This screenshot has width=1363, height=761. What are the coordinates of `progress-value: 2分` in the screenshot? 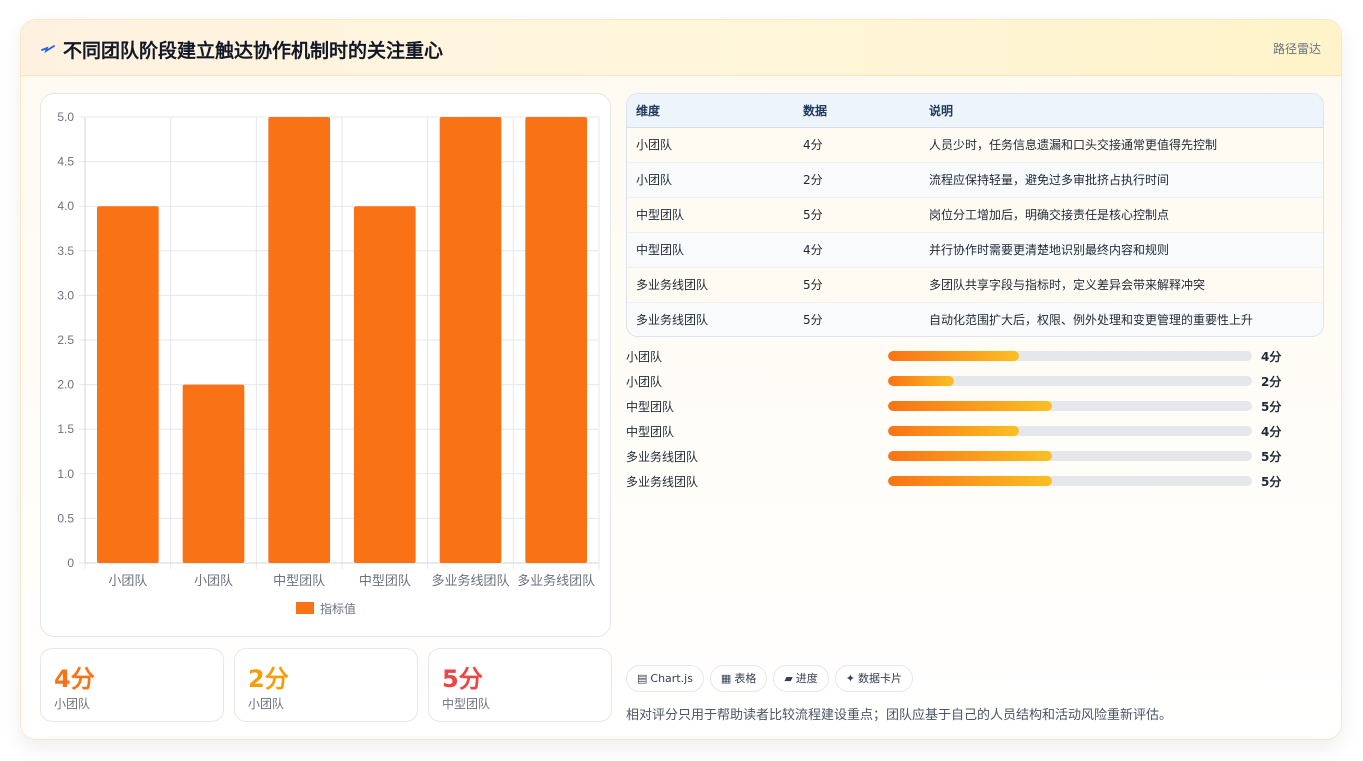 It's located at (1271, 382).